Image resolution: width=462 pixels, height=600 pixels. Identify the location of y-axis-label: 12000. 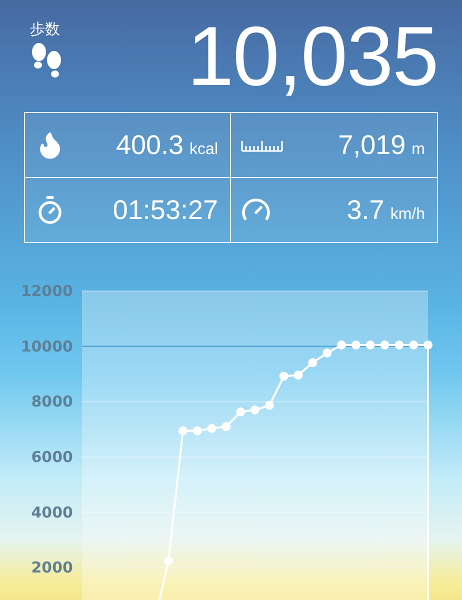
(46, 291).